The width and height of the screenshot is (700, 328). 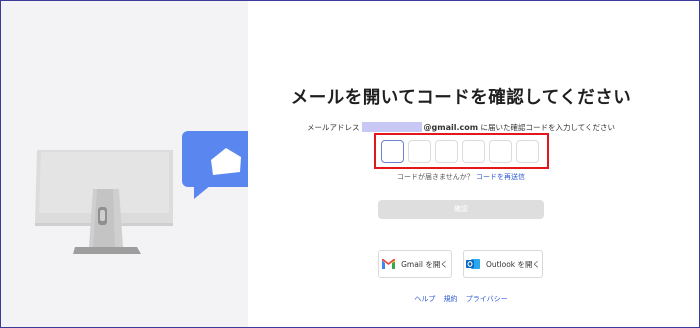 What do you see at coordinates (472, 264) in the screenshot?
I see `outlook-icon` at bounding box center [472, 264].